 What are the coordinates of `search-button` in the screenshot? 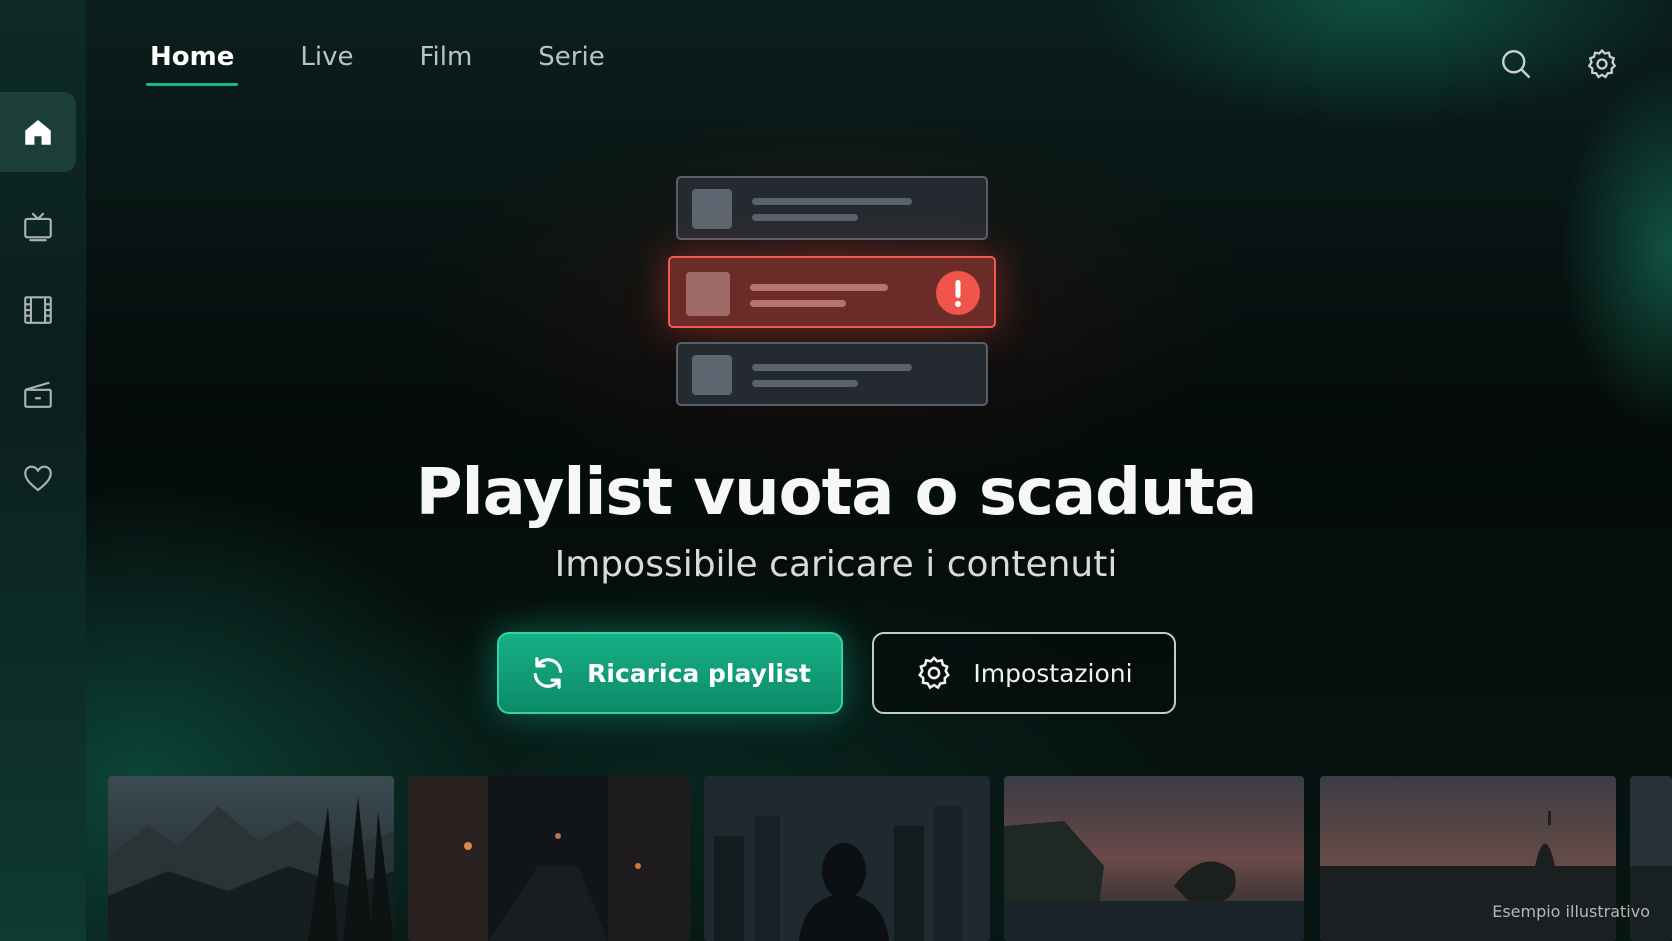 It's located at (1516, 64).